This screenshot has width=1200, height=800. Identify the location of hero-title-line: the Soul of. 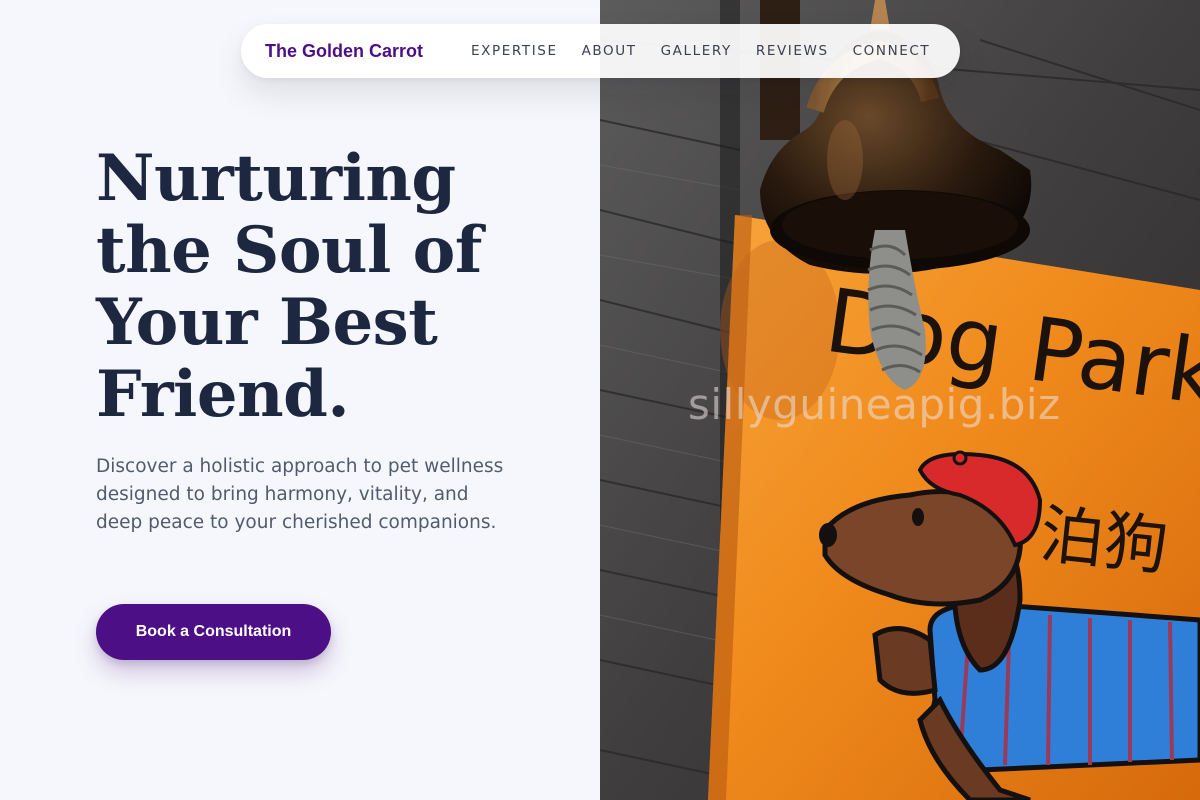
(289, 250).